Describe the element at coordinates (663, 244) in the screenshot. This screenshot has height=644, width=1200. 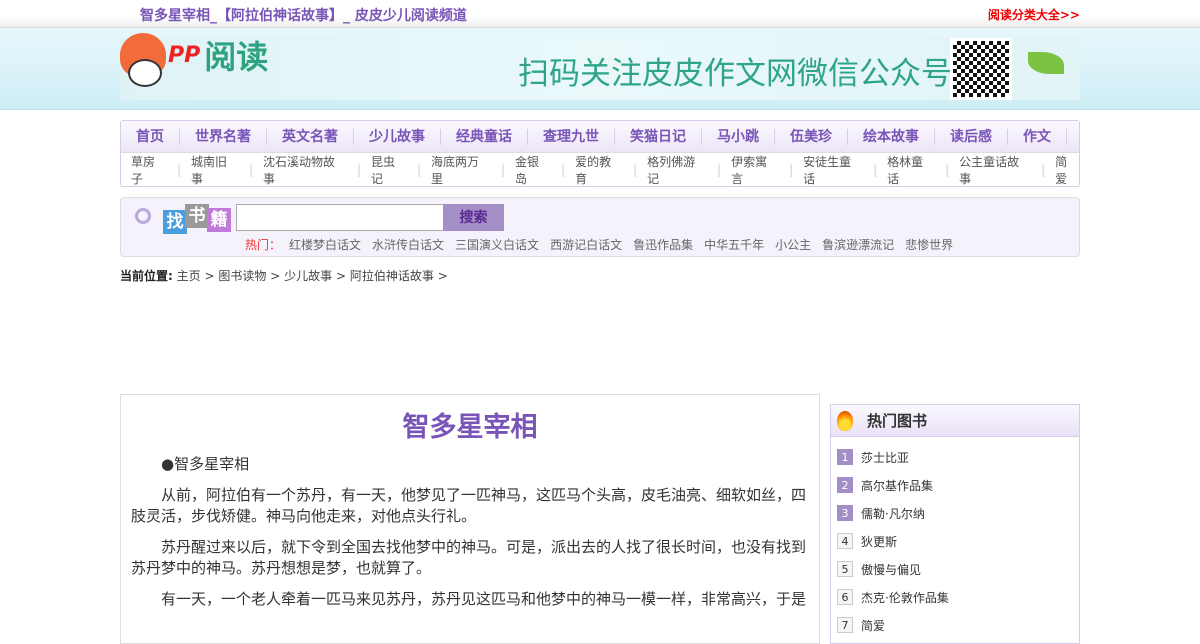
I see `hot-search-link: 鲁迅作品集` at that location.